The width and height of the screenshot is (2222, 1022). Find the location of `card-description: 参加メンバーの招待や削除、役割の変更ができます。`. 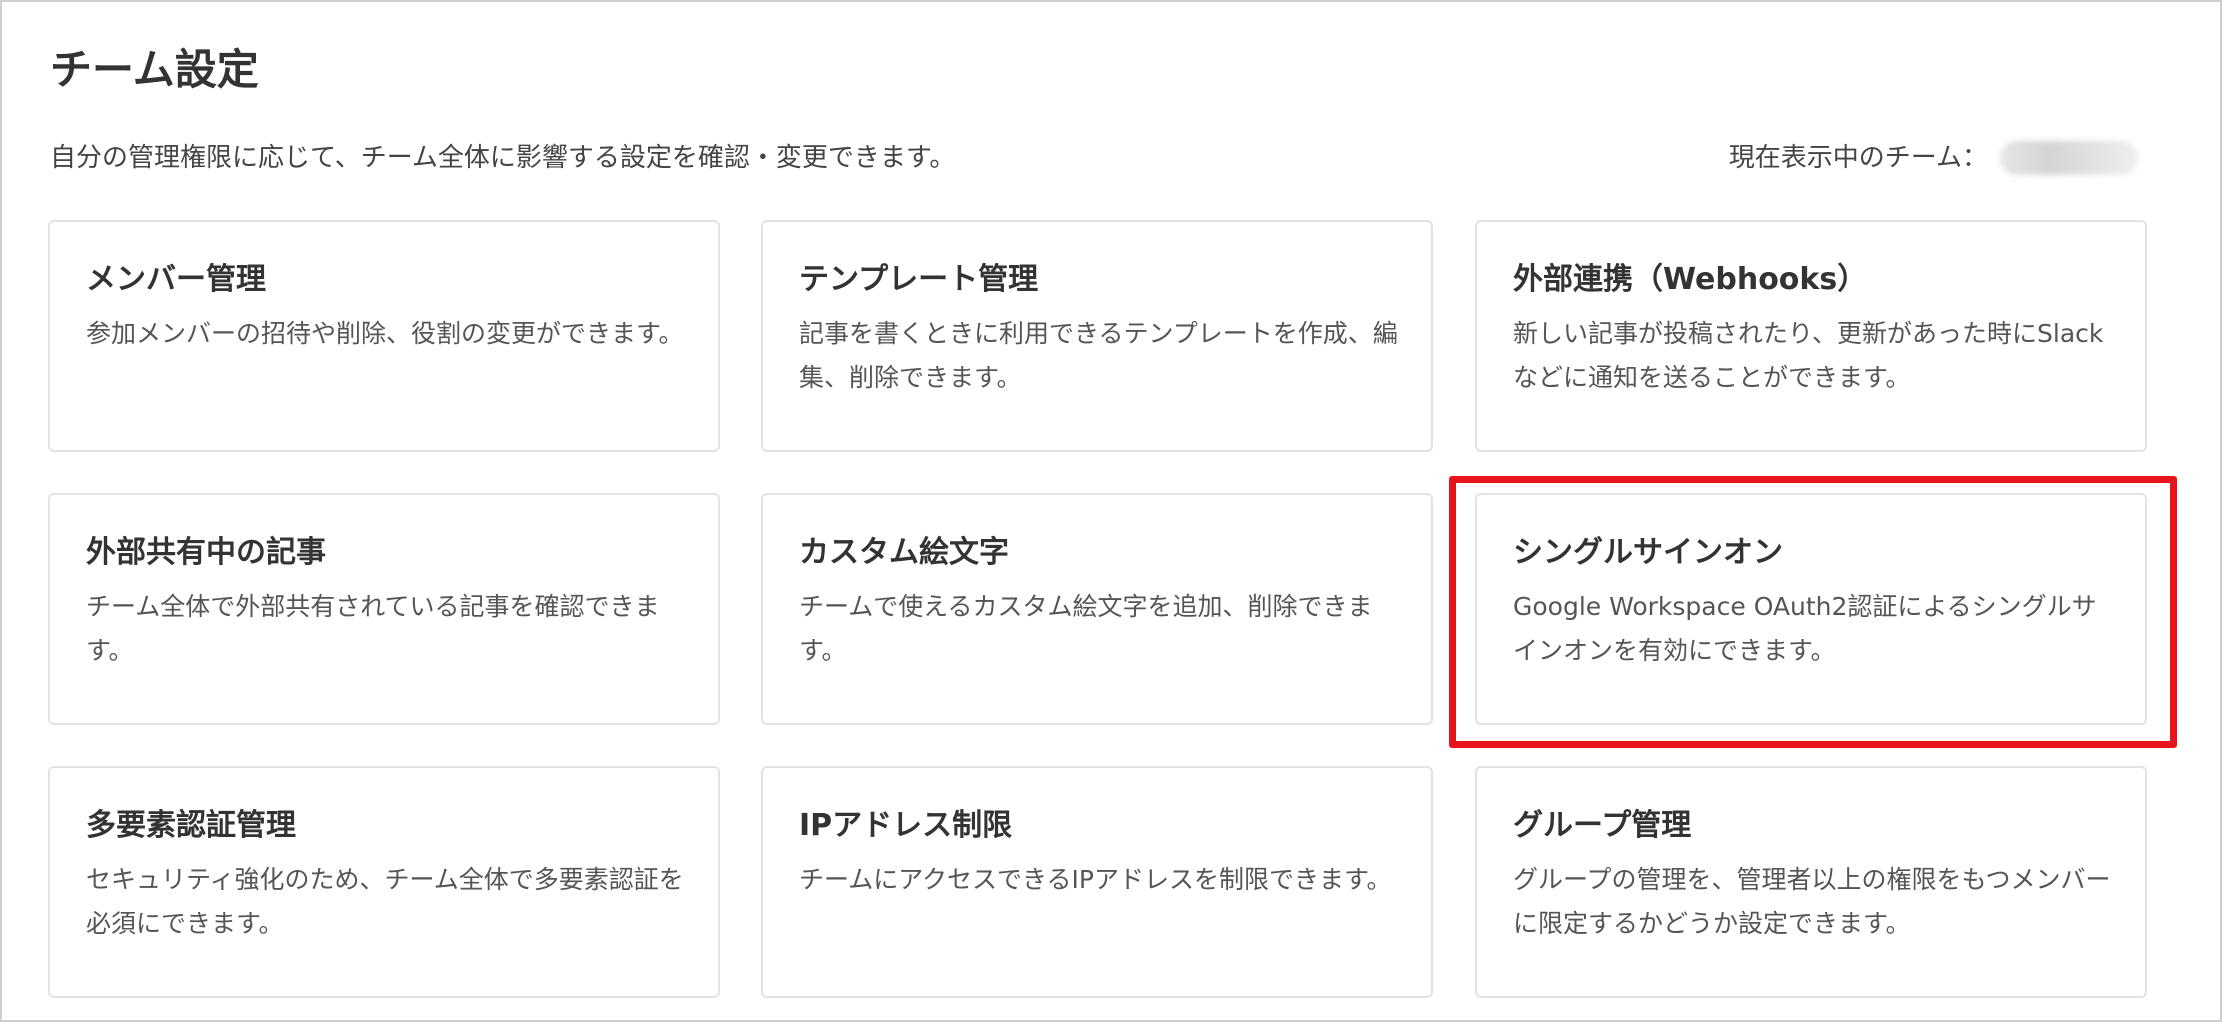

card-description: 参加メンバーの招待や削除、役割の変更ができます。 is located at coordinates (385, 333).